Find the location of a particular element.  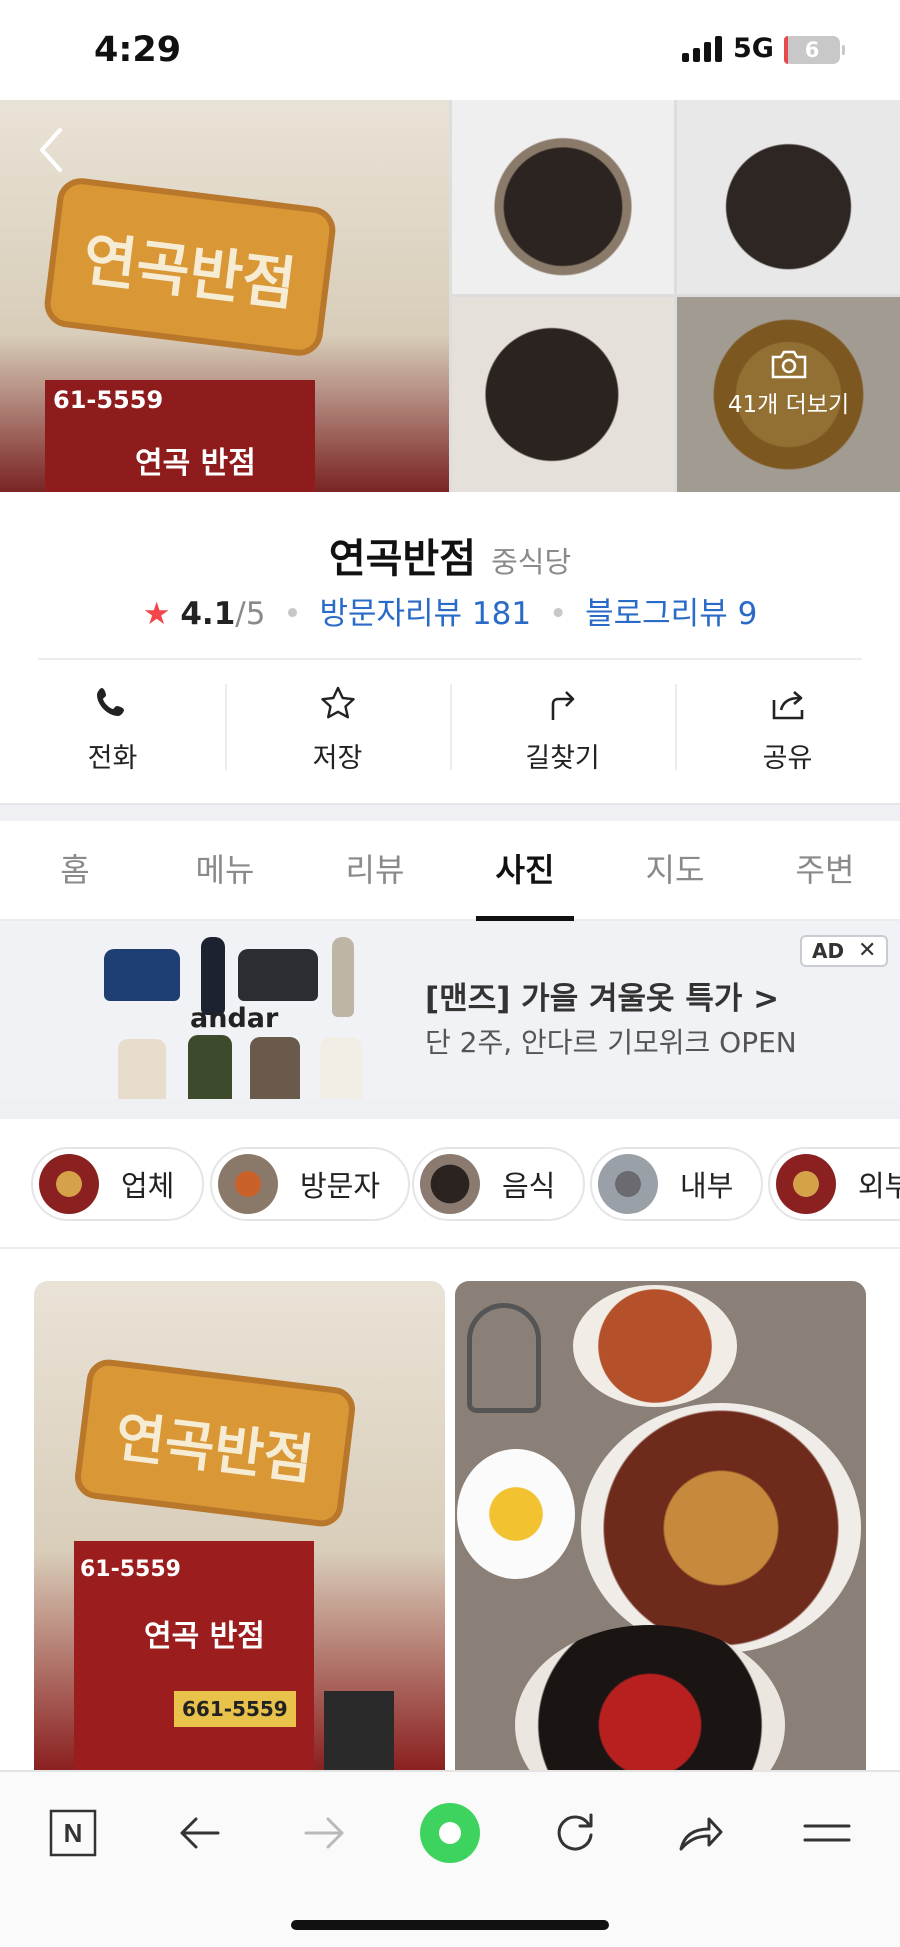

filter-chip-business: 업체 is located at coordinates (118, 1184).